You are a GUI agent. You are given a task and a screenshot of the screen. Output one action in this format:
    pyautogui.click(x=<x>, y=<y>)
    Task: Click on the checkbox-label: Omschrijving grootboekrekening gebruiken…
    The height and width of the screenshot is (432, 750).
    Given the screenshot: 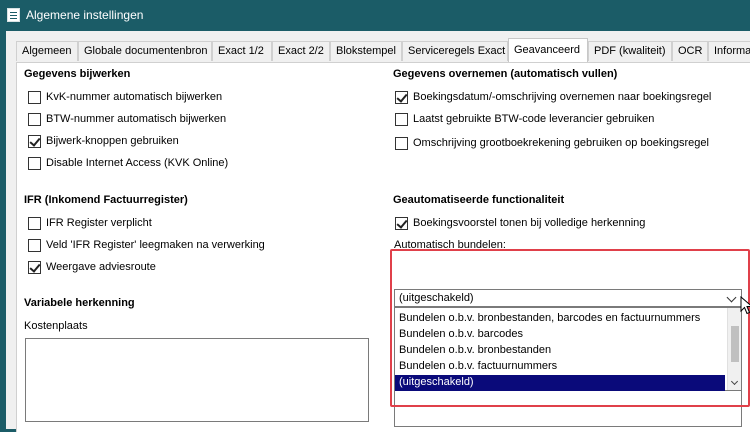 What is the action you would take?
    pyautogui.click(x=561, y=143)
    